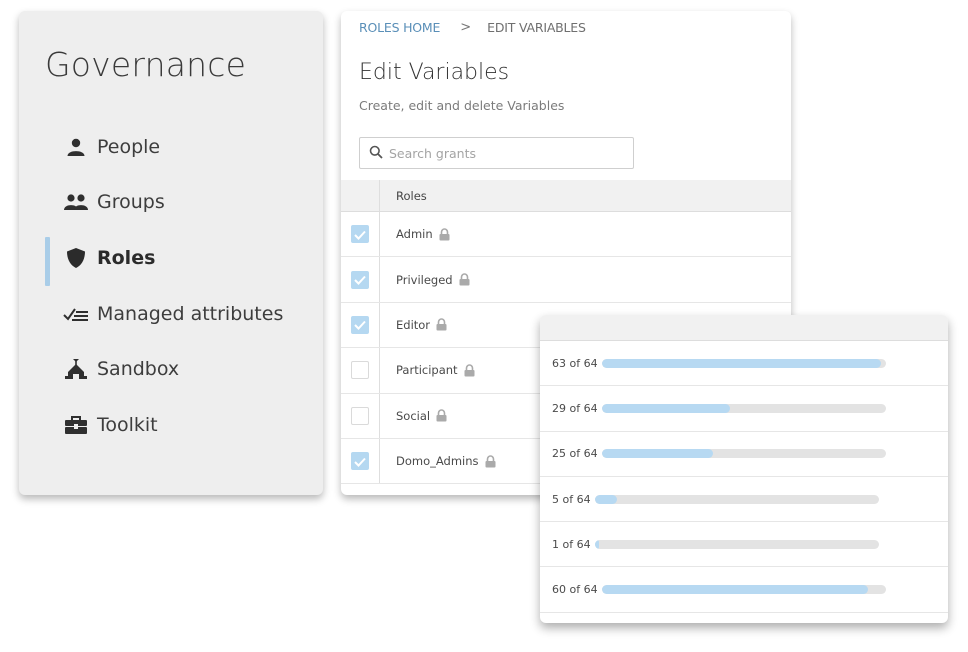 The width and height of the screenshot is (968, 652). I want to click on role-name: Admin, so click(414, 234).